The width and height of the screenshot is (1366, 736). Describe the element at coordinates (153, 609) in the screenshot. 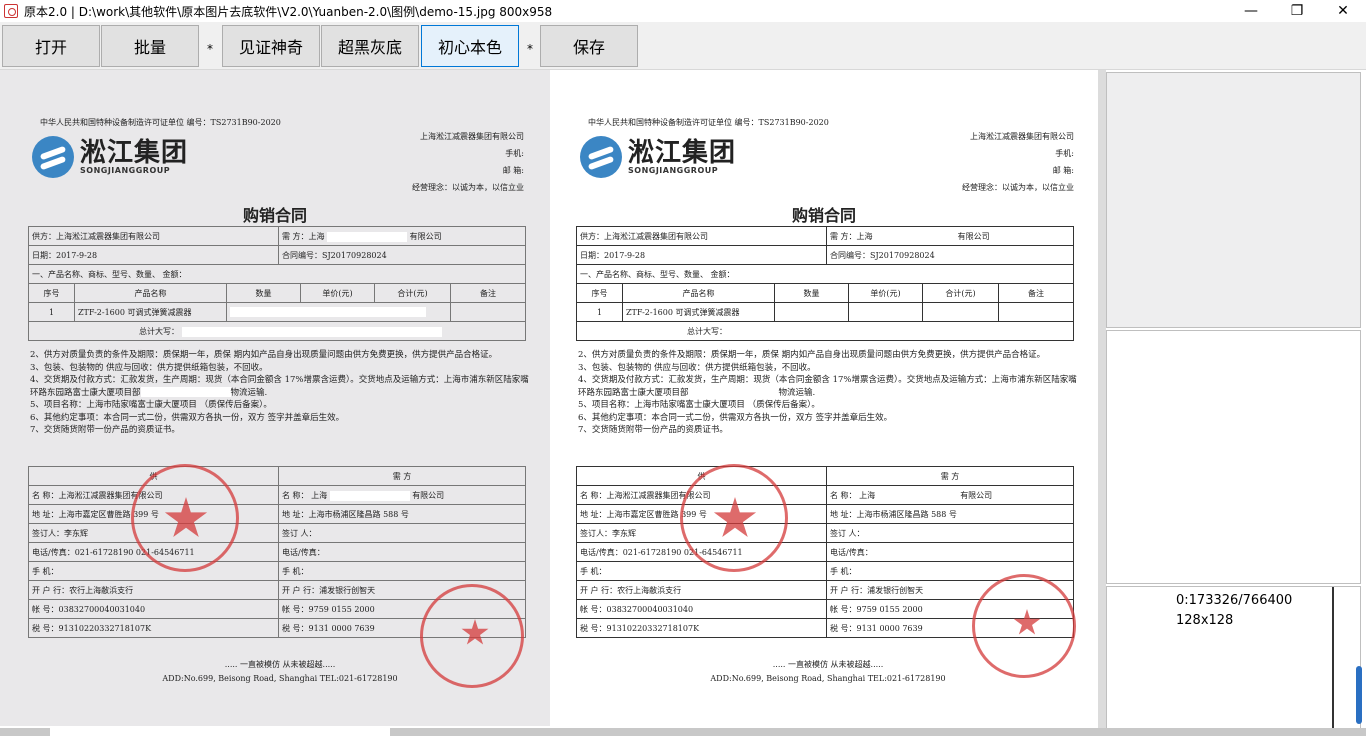

I see `supplier-account: 帐 号：03832700040031040` at that location.